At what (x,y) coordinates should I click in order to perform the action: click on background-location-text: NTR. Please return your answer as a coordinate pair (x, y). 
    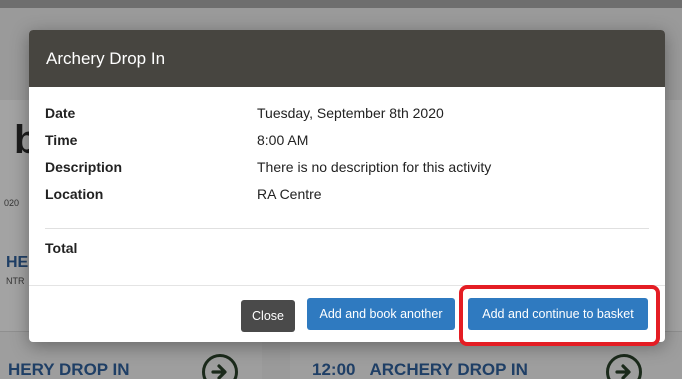
    Looking at the image, I should click on (15, 281).